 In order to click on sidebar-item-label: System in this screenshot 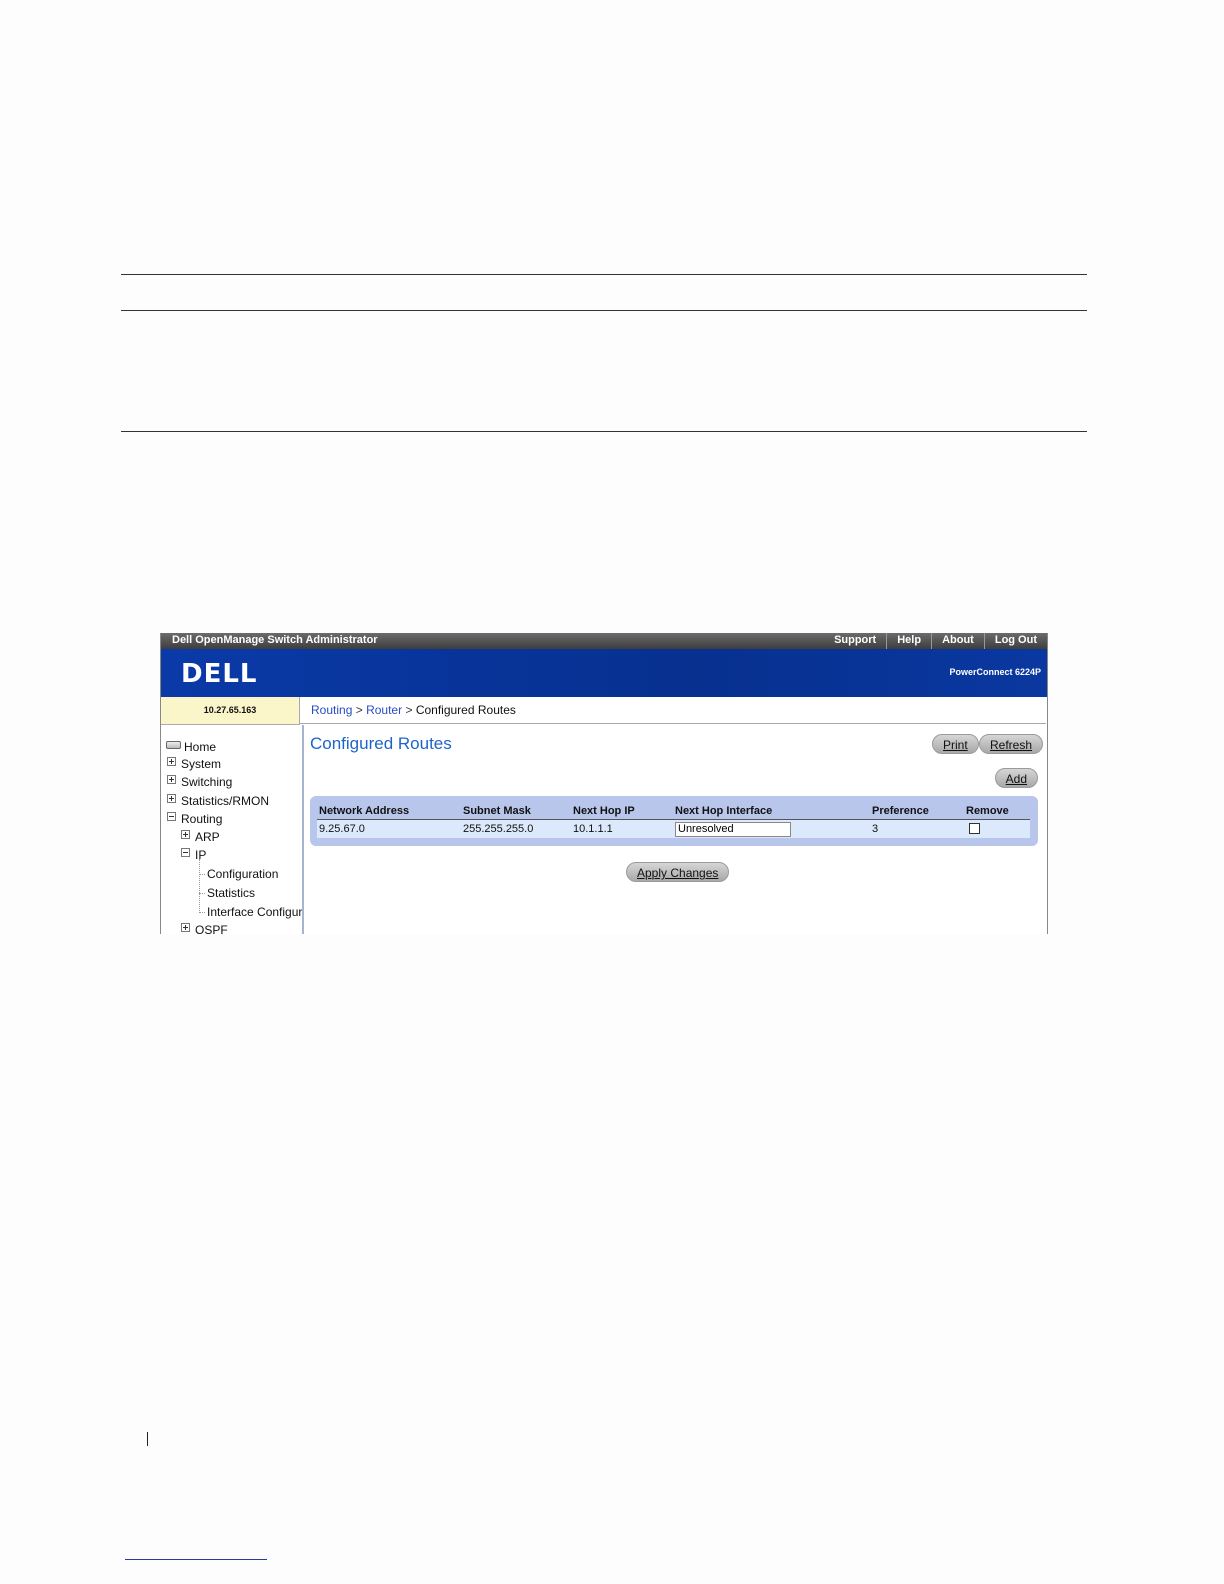, I will do `click(201, 764)`.